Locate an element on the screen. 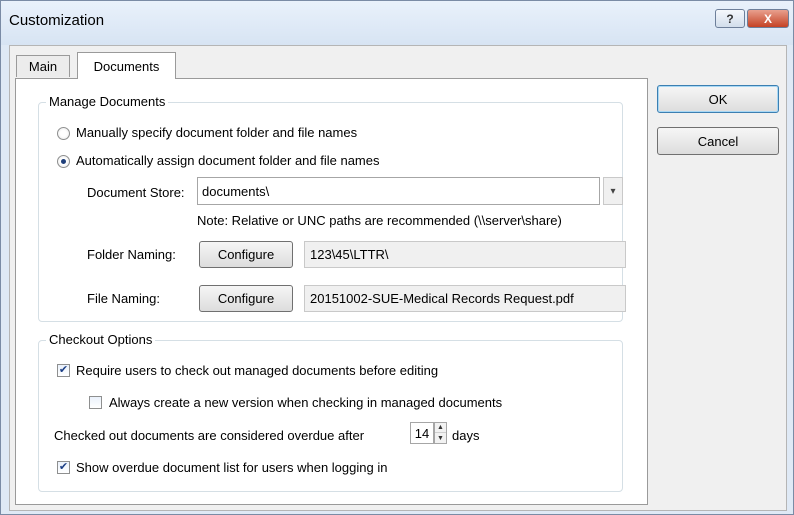 Image resolution: width=794 pixels, height=515 pixels. overdue-days-value: 14 is located at coordinates (422, 433).